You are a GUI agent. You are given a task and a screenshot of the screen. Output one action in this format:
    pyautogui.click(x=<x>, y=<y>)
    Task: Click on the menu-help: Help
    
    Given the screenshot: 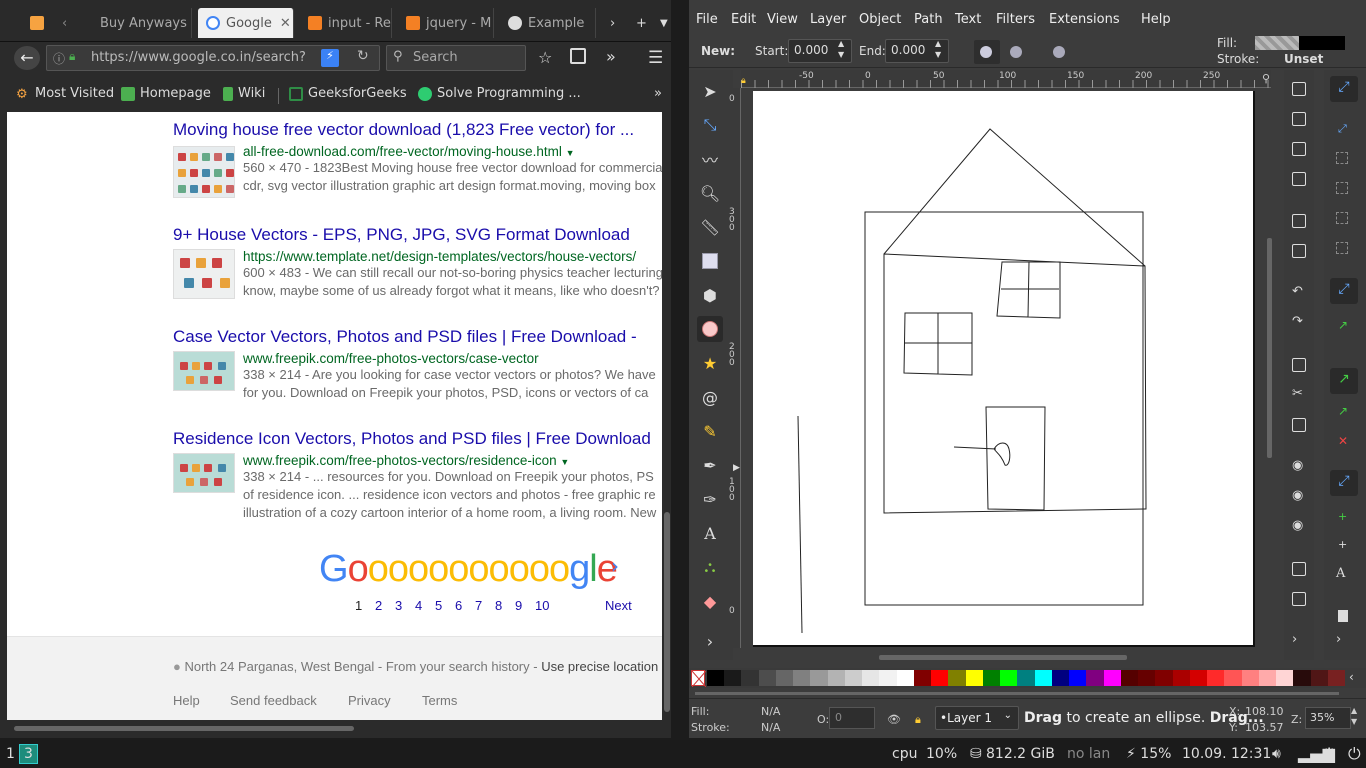 What is the action you would take?
    pyautogui.click(x=1156, y=19)
    